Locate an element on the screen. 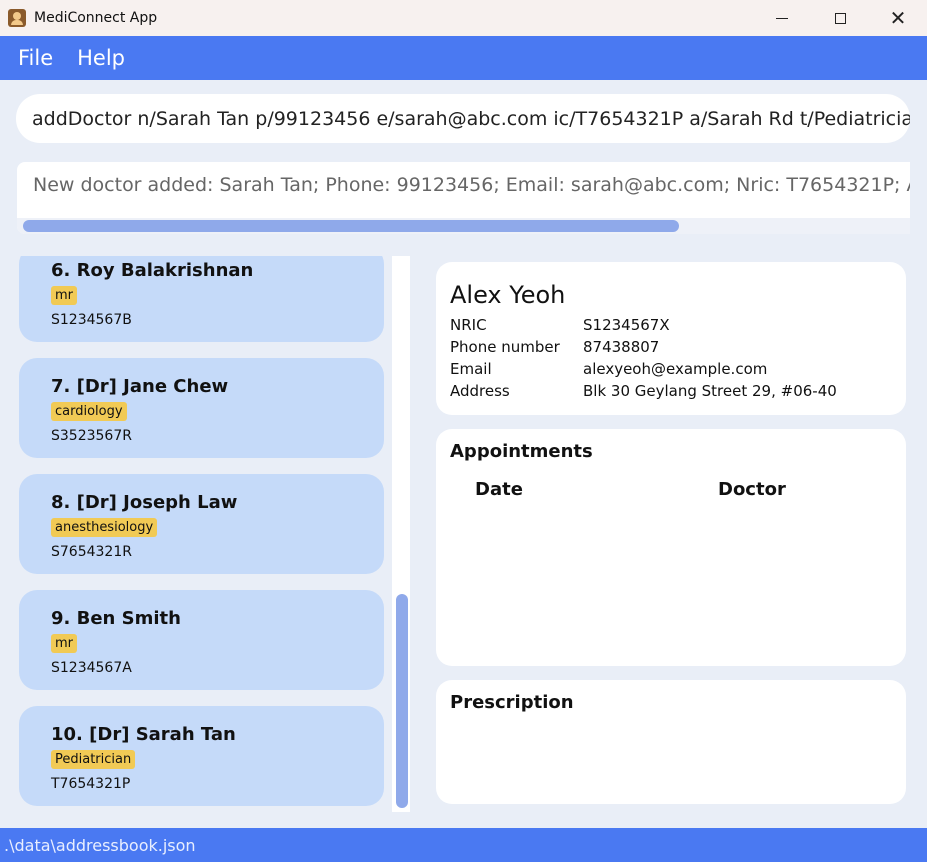  menu-help: Help is located at coordinates (101, 58).